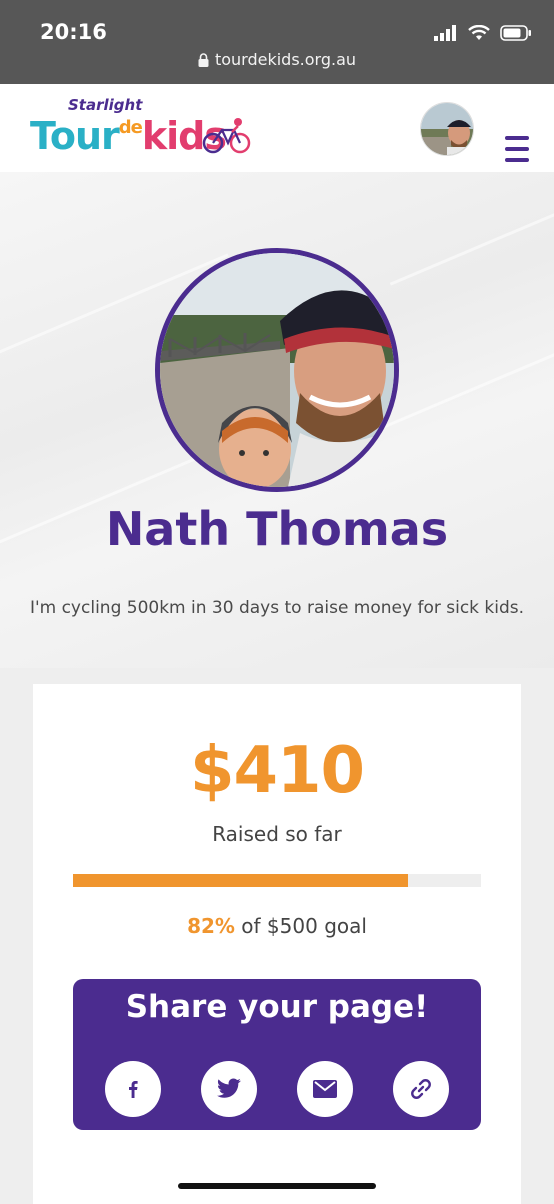  What do you see at coordinates (285, 59) in the screenshot?
I see `url-text: tourdekids.org.au` at bounding box center [285, 59].